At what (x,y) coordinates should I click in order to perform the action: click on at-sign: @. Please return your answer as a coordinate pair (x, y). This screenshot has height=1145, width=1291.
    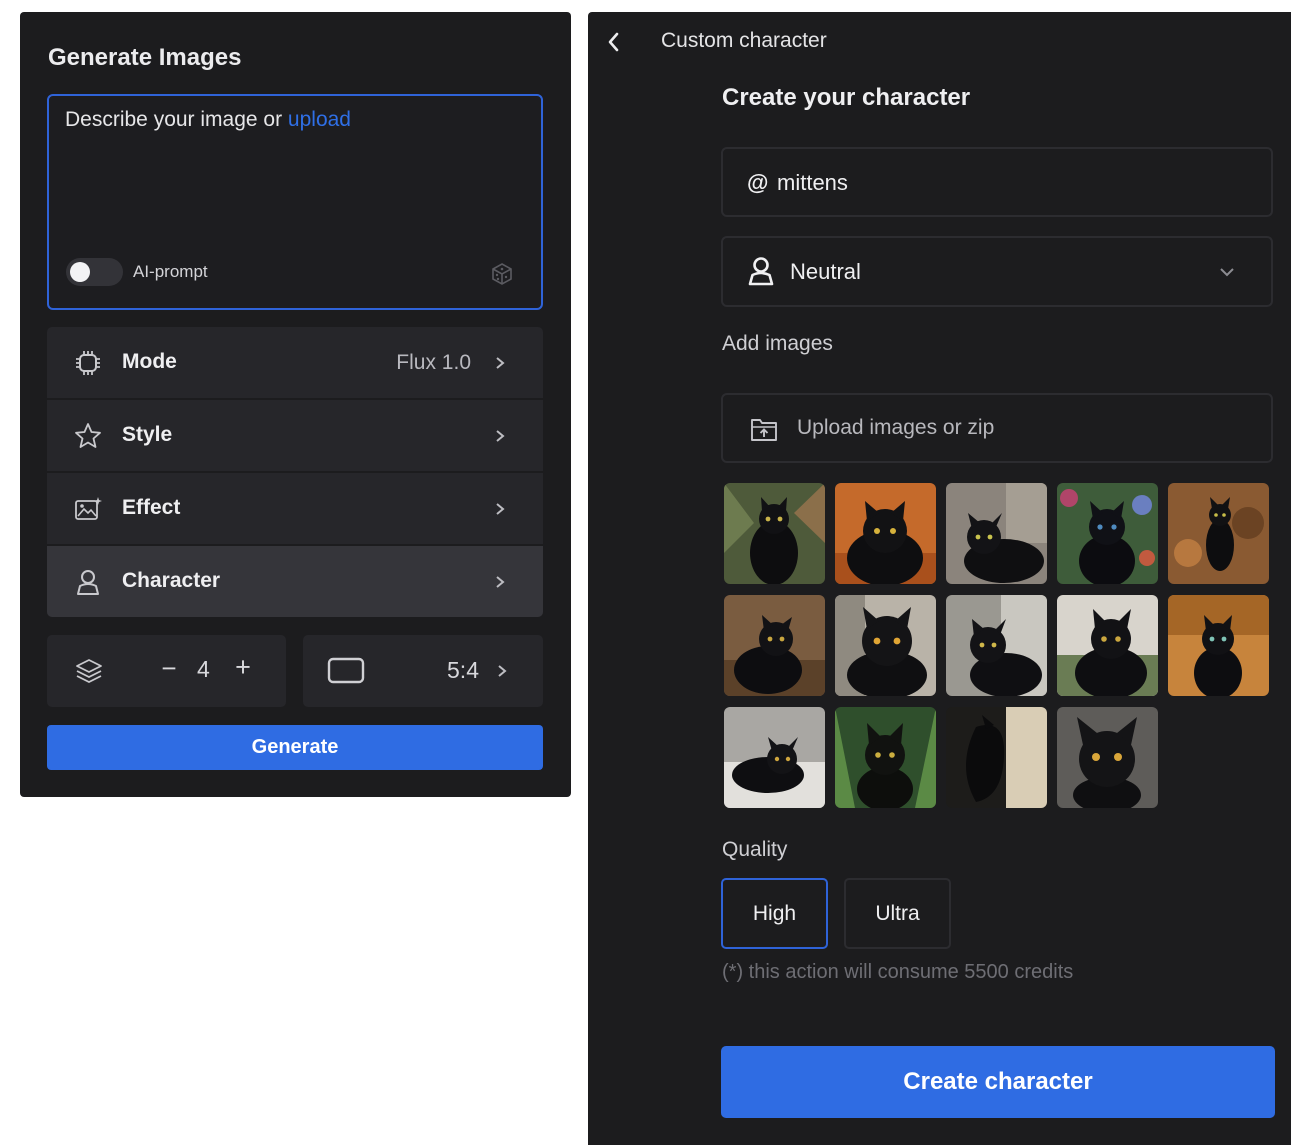
    Looking at the image, I should click on (758, 182).